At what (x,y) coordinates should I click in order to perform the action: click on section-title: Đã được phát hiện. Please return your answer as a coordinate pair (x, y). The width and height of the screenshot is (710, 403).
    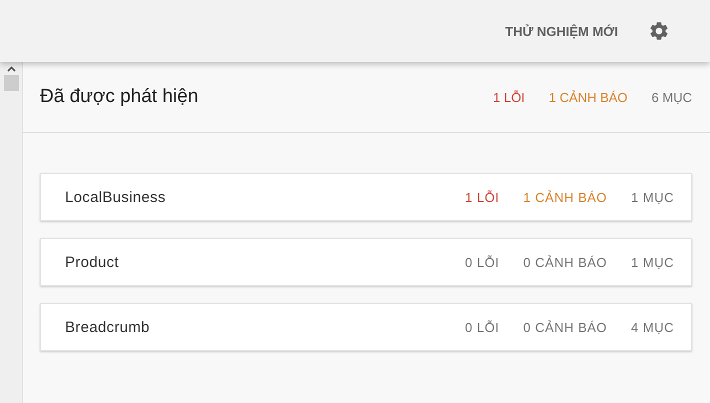
    Looking at the image, I should click on (120, 97).